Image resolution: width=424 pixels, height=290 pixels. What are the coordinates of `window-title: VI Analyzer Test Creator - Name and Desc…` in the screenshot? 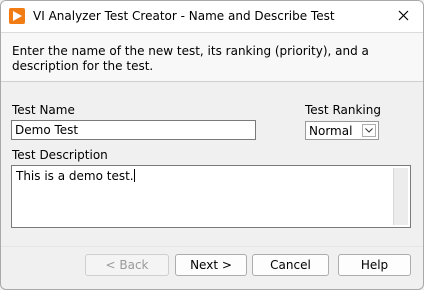 It's located at (184, 16).